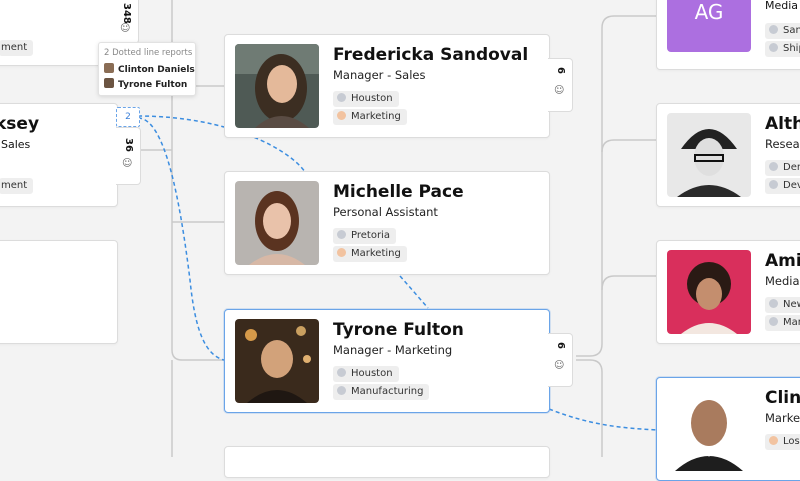  I want to click on tooltip-row: Clinton Daniels, so click(149, 69).